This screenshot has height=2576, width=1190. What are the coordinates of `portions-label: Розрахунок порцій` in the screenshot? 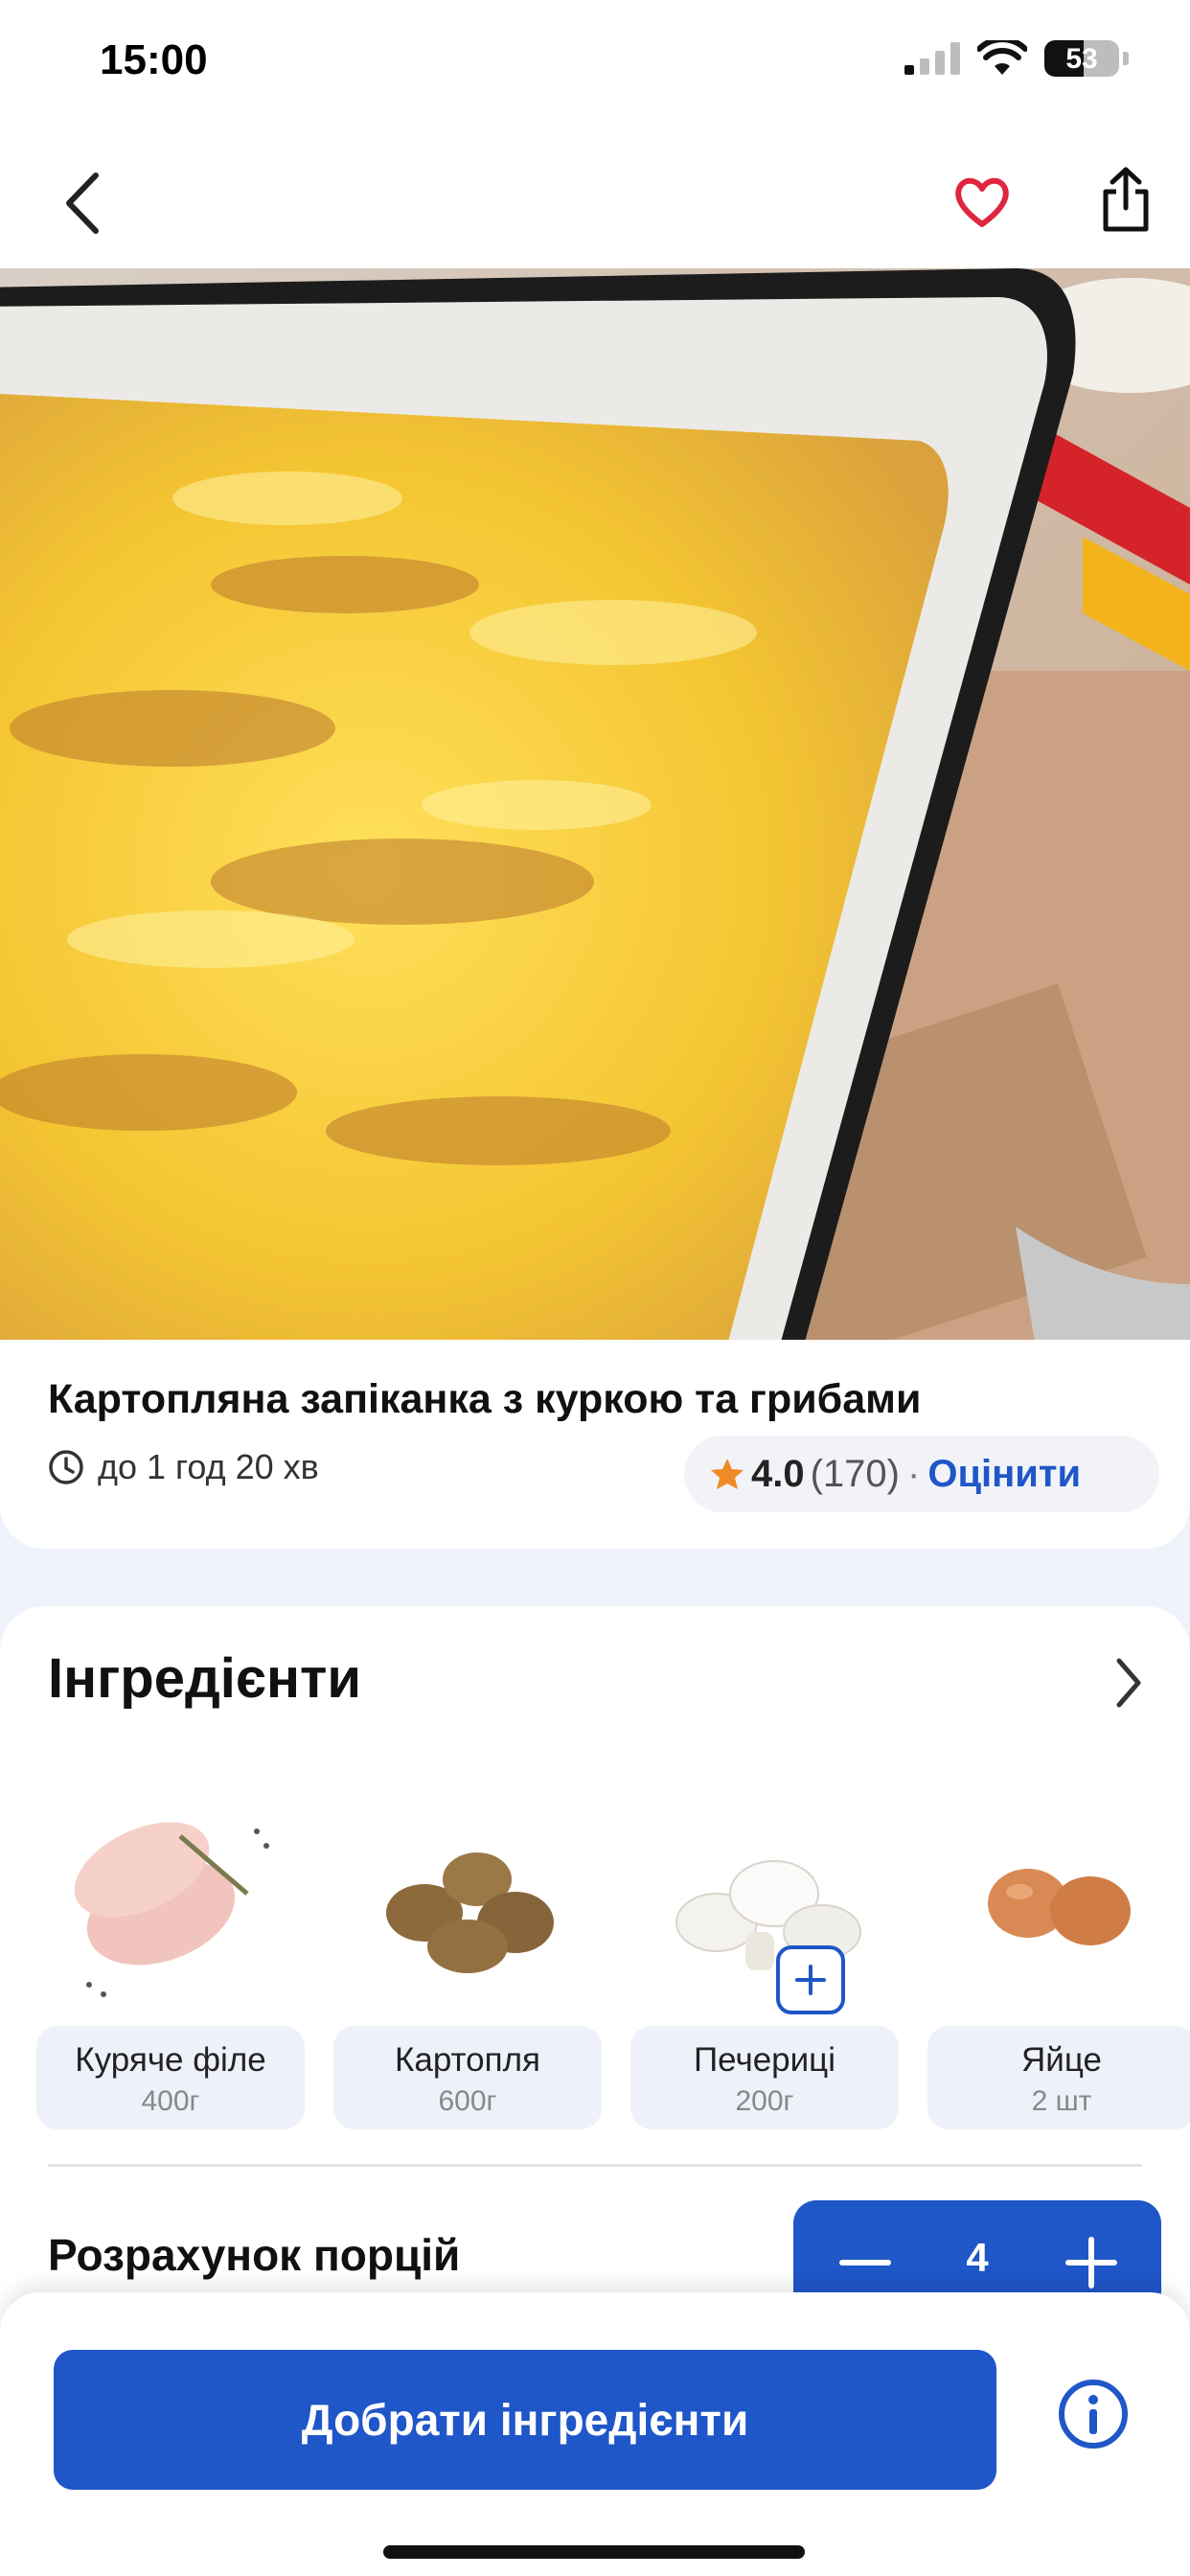 It's located at (255, 2255).